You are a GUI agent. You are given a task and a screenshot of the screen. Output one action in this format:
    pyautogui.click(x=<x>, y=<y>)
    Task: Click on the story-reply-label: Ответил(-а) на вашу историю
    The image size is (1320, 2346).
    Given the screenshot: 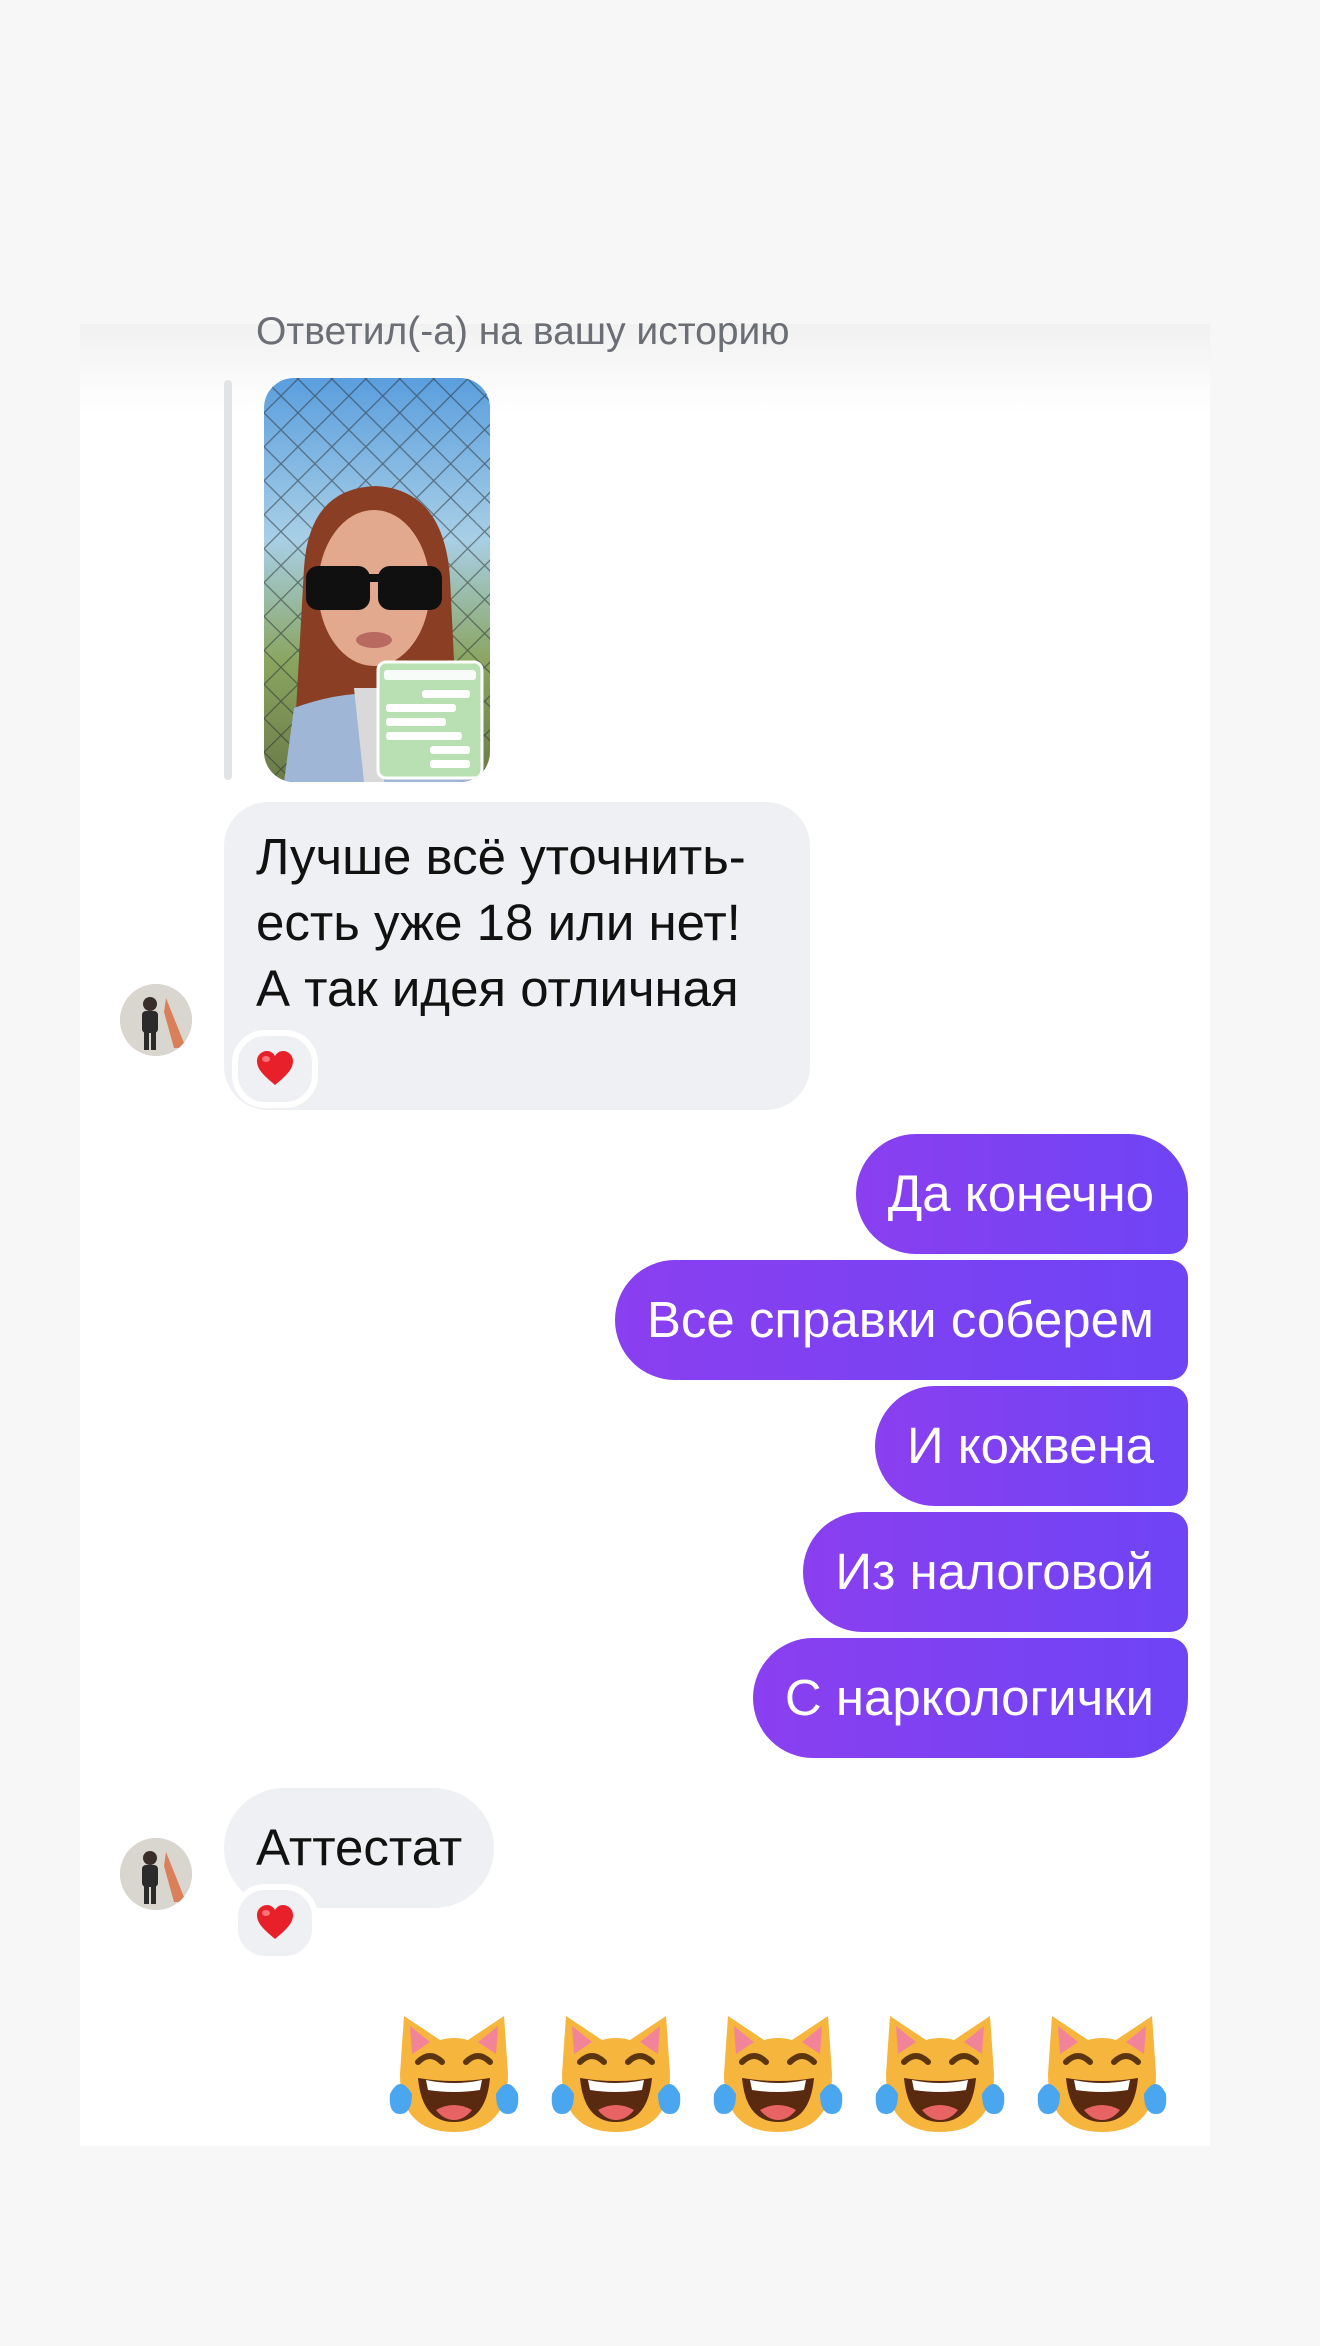 What is the action you would take?
    pyautogui.click(x=523, y=331)
    